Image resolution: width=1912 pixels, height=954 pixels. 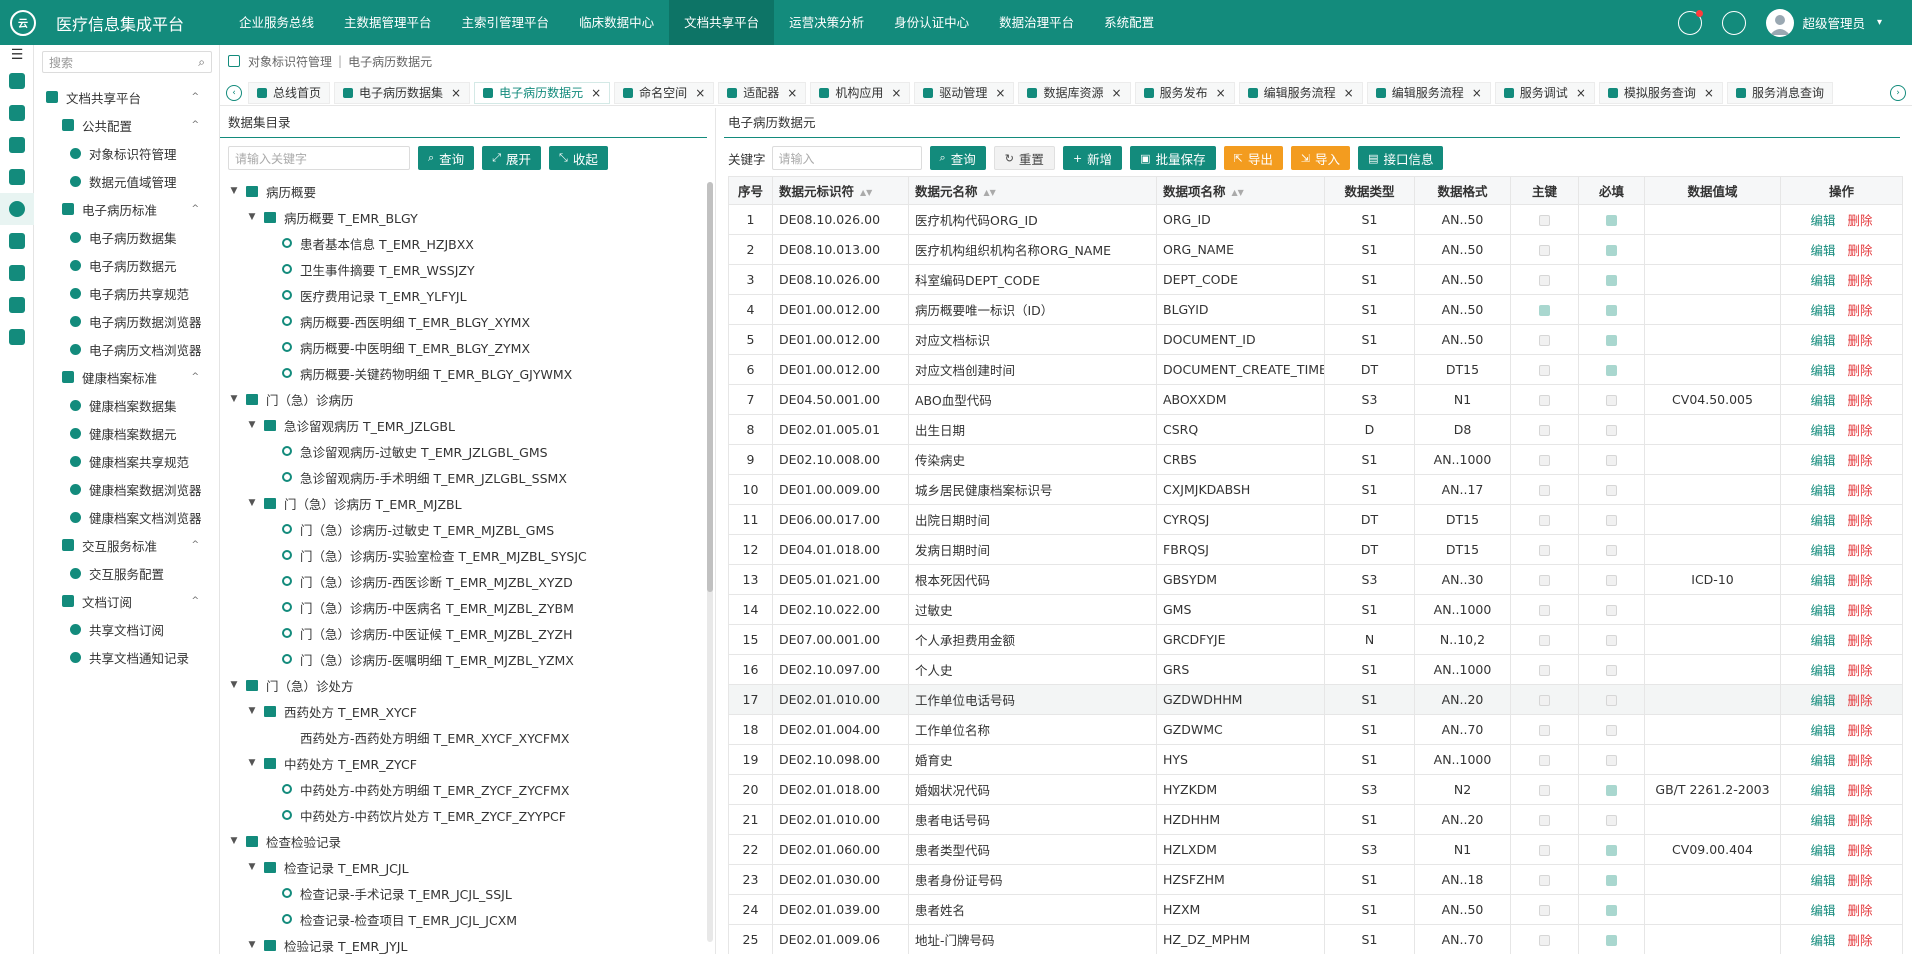 I want to click on sidebar-item: 交互服务配置, so click(x=126, y=573).